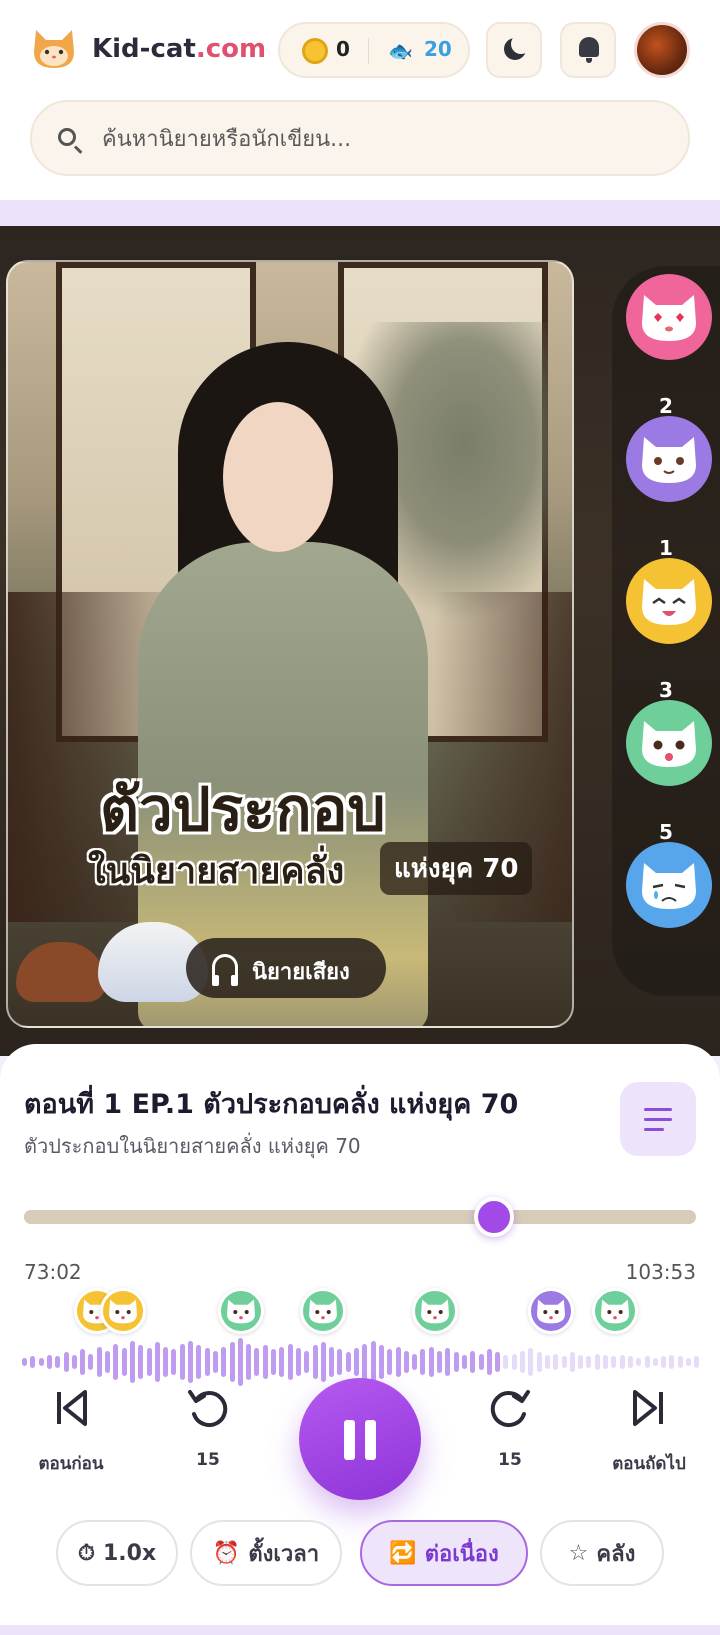  I want to click on reaction-crying, so click(669, 885).